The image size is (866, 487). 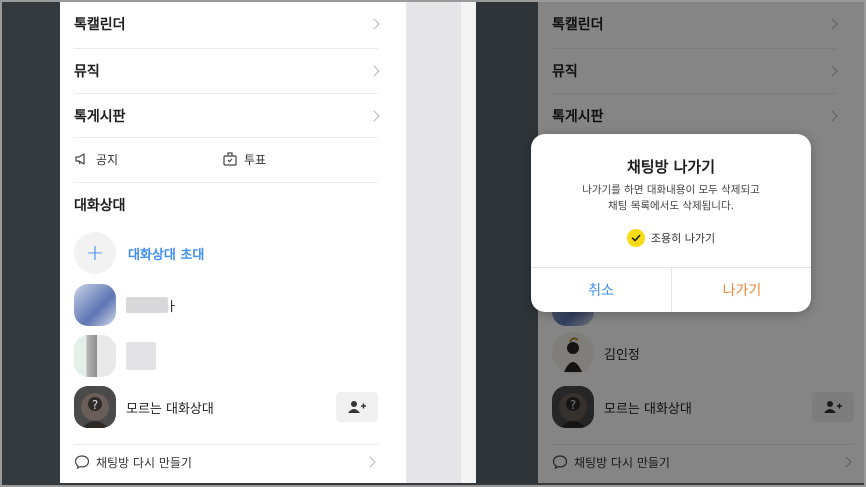 I want to click on quiet-leave-checkbox: 조용히 나가기, so click(x=671, y=238).